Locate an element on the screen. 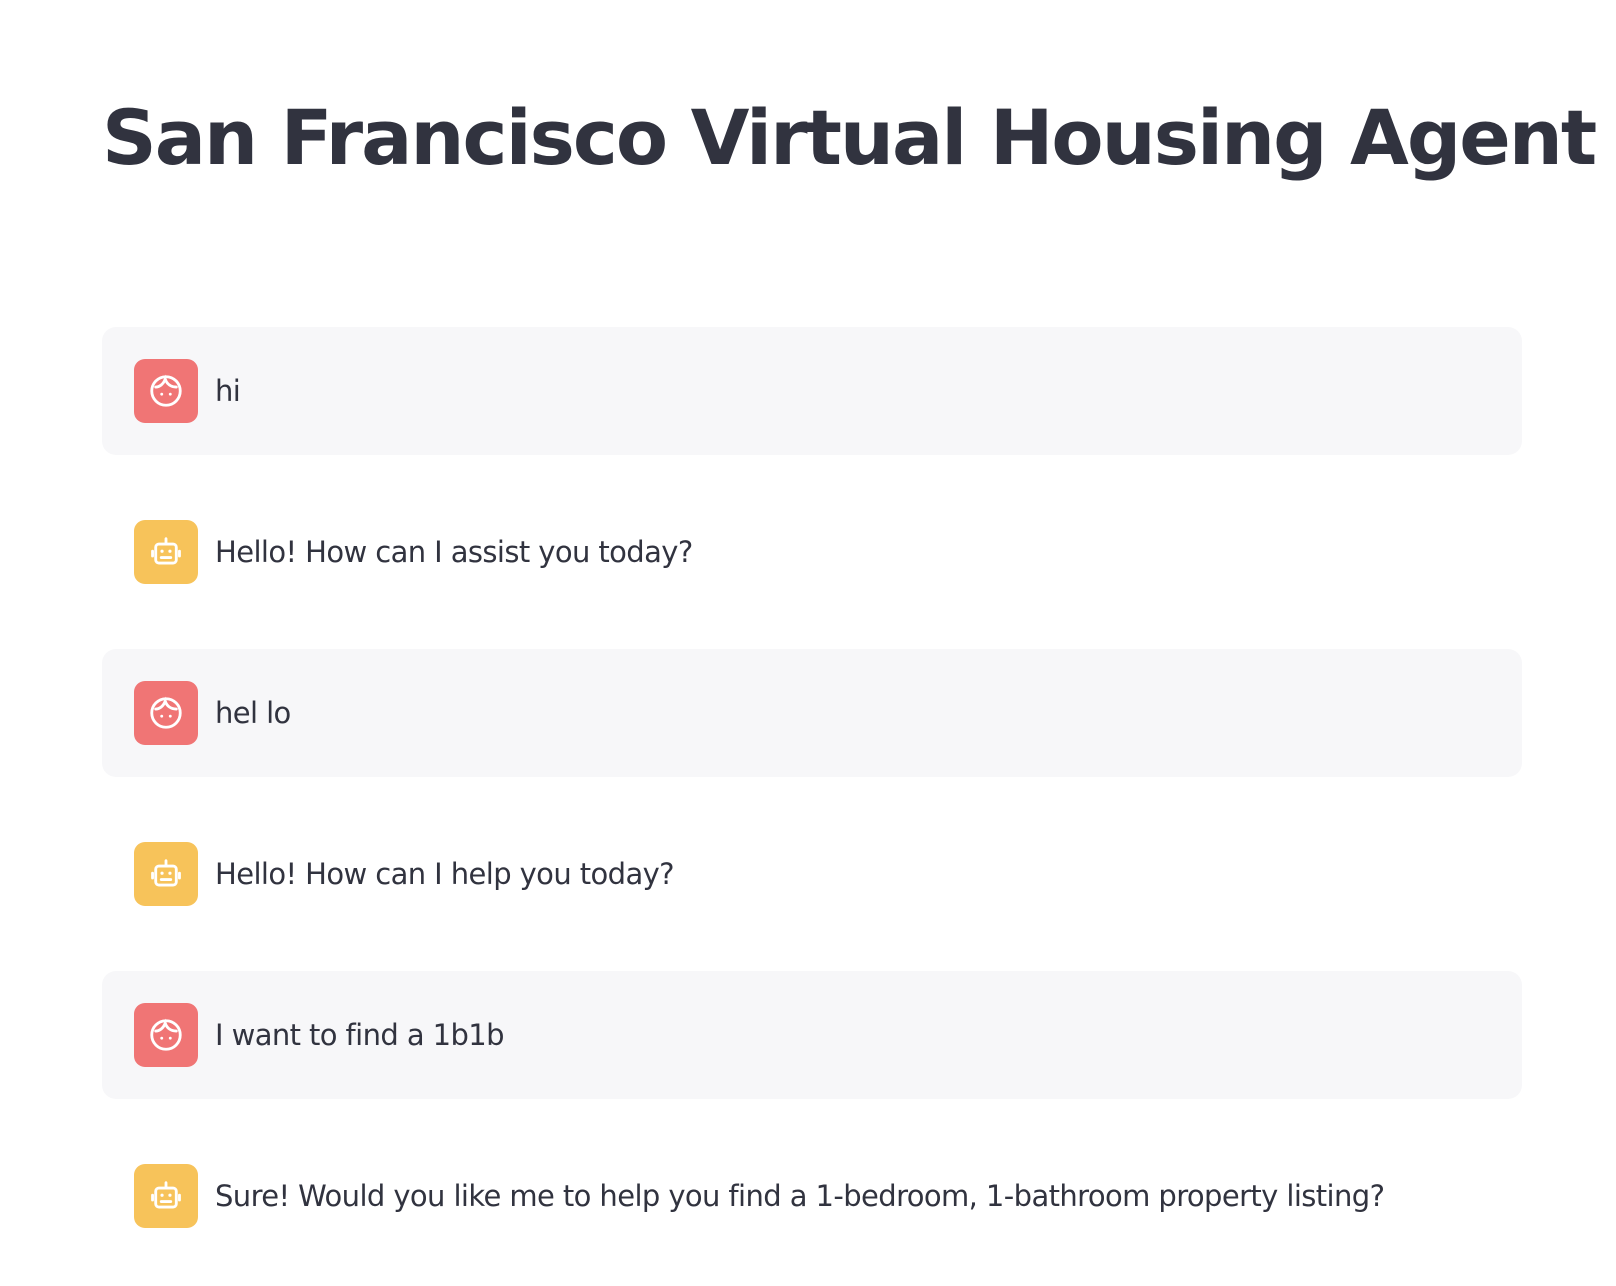 The image size is (1616, 1286). chat-message-user: hi is located at coordinates (812, 391).